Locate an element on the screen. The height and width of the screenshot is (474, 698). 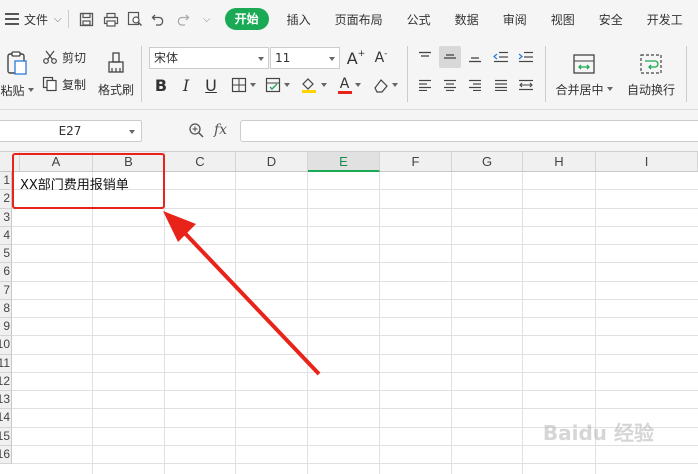
watermark: Baidu 经验 is located at coordinates (598, 433).